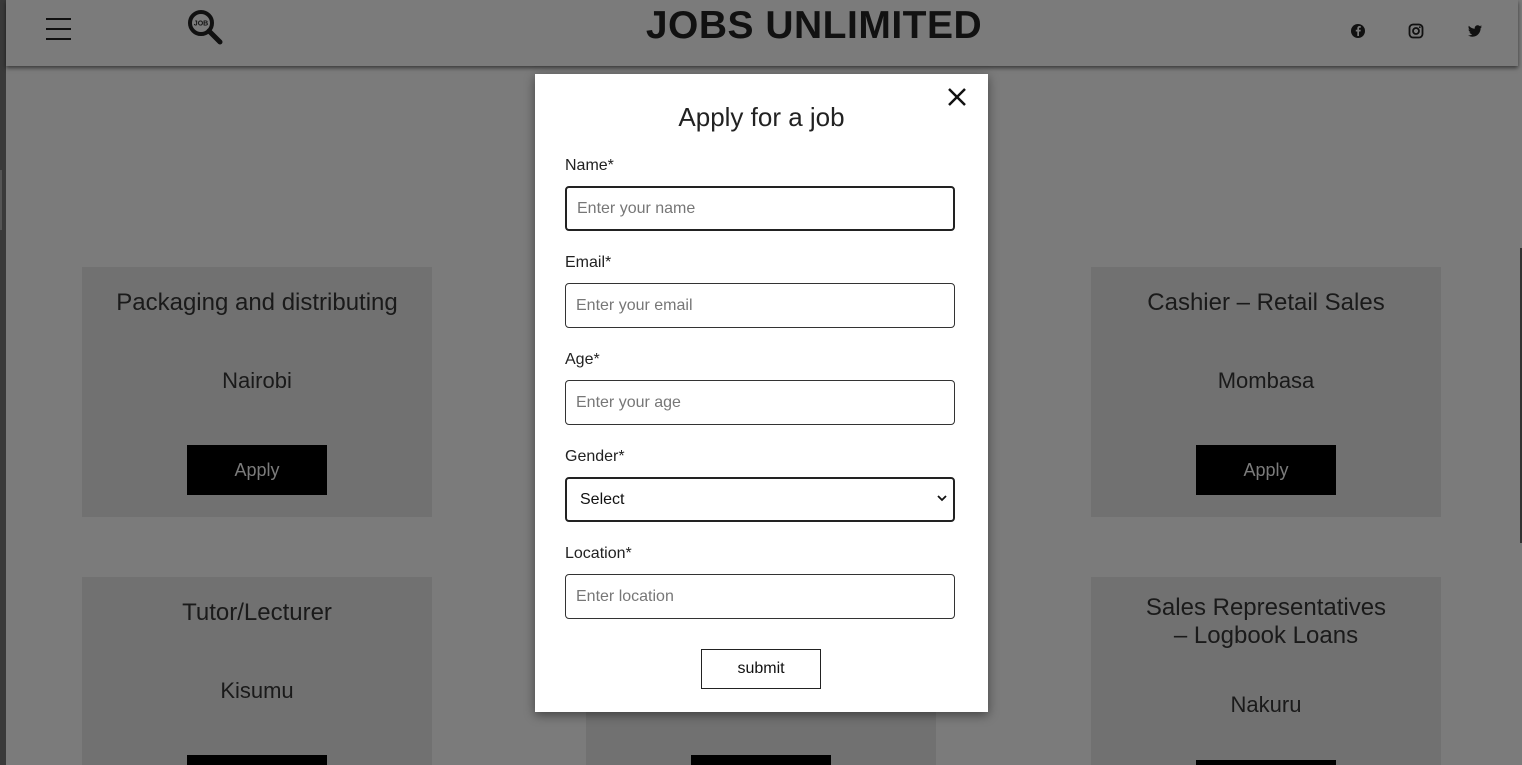 The image size is (1522, 765). I want to click on modal-title: Apply for a job, so click(761, 117).